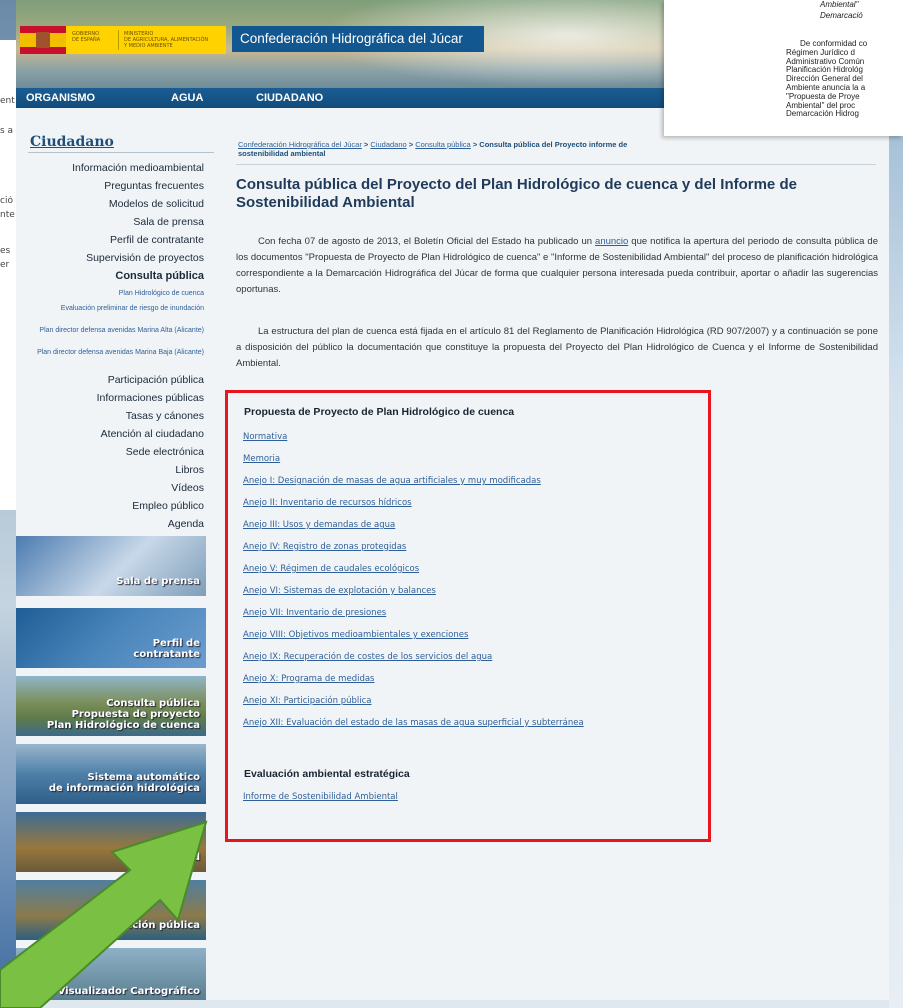 Image resolution: width=903 pixels, height=1008 pixels. I want to click on sidebar-item-active: Consulta pública, so click(159, 276).